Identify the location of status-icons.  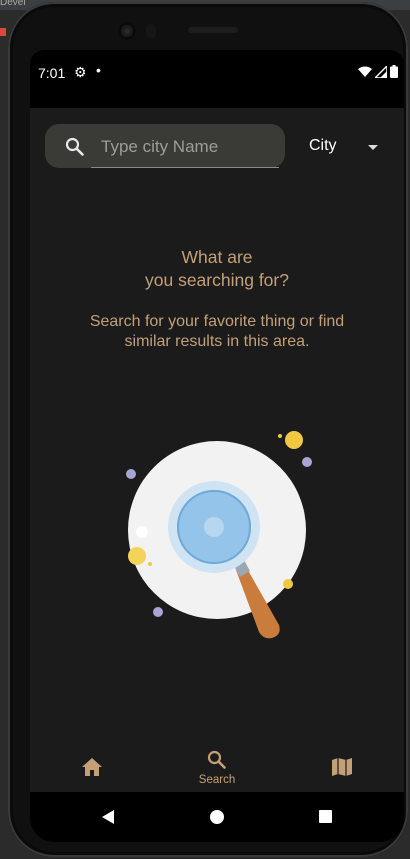
(378, 71).